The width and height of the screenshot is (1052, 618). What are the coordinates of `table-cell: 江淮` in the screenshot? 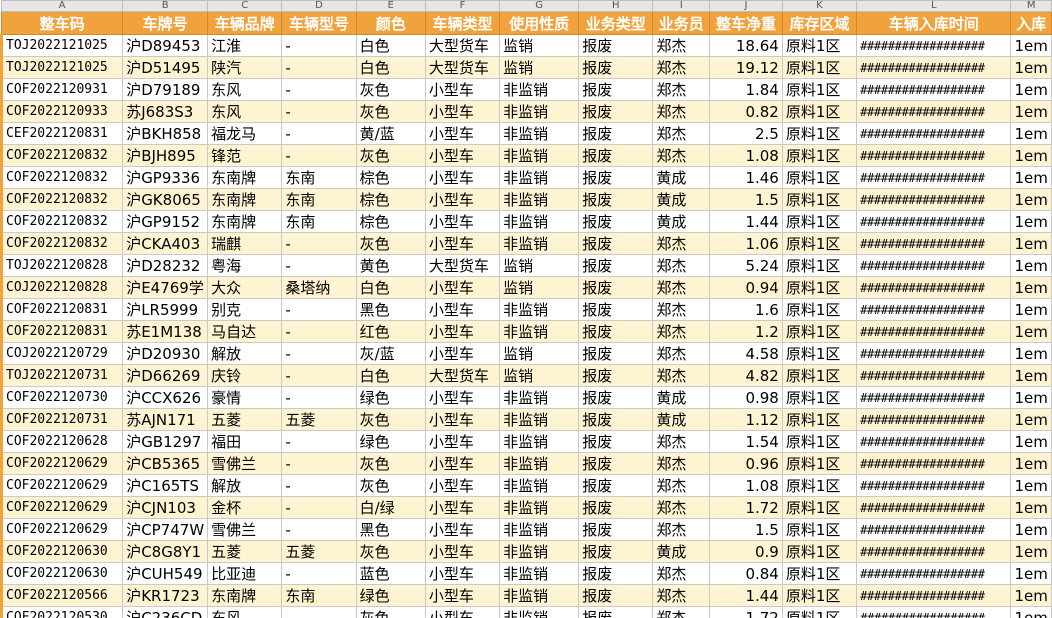 It's located at (245, 45).